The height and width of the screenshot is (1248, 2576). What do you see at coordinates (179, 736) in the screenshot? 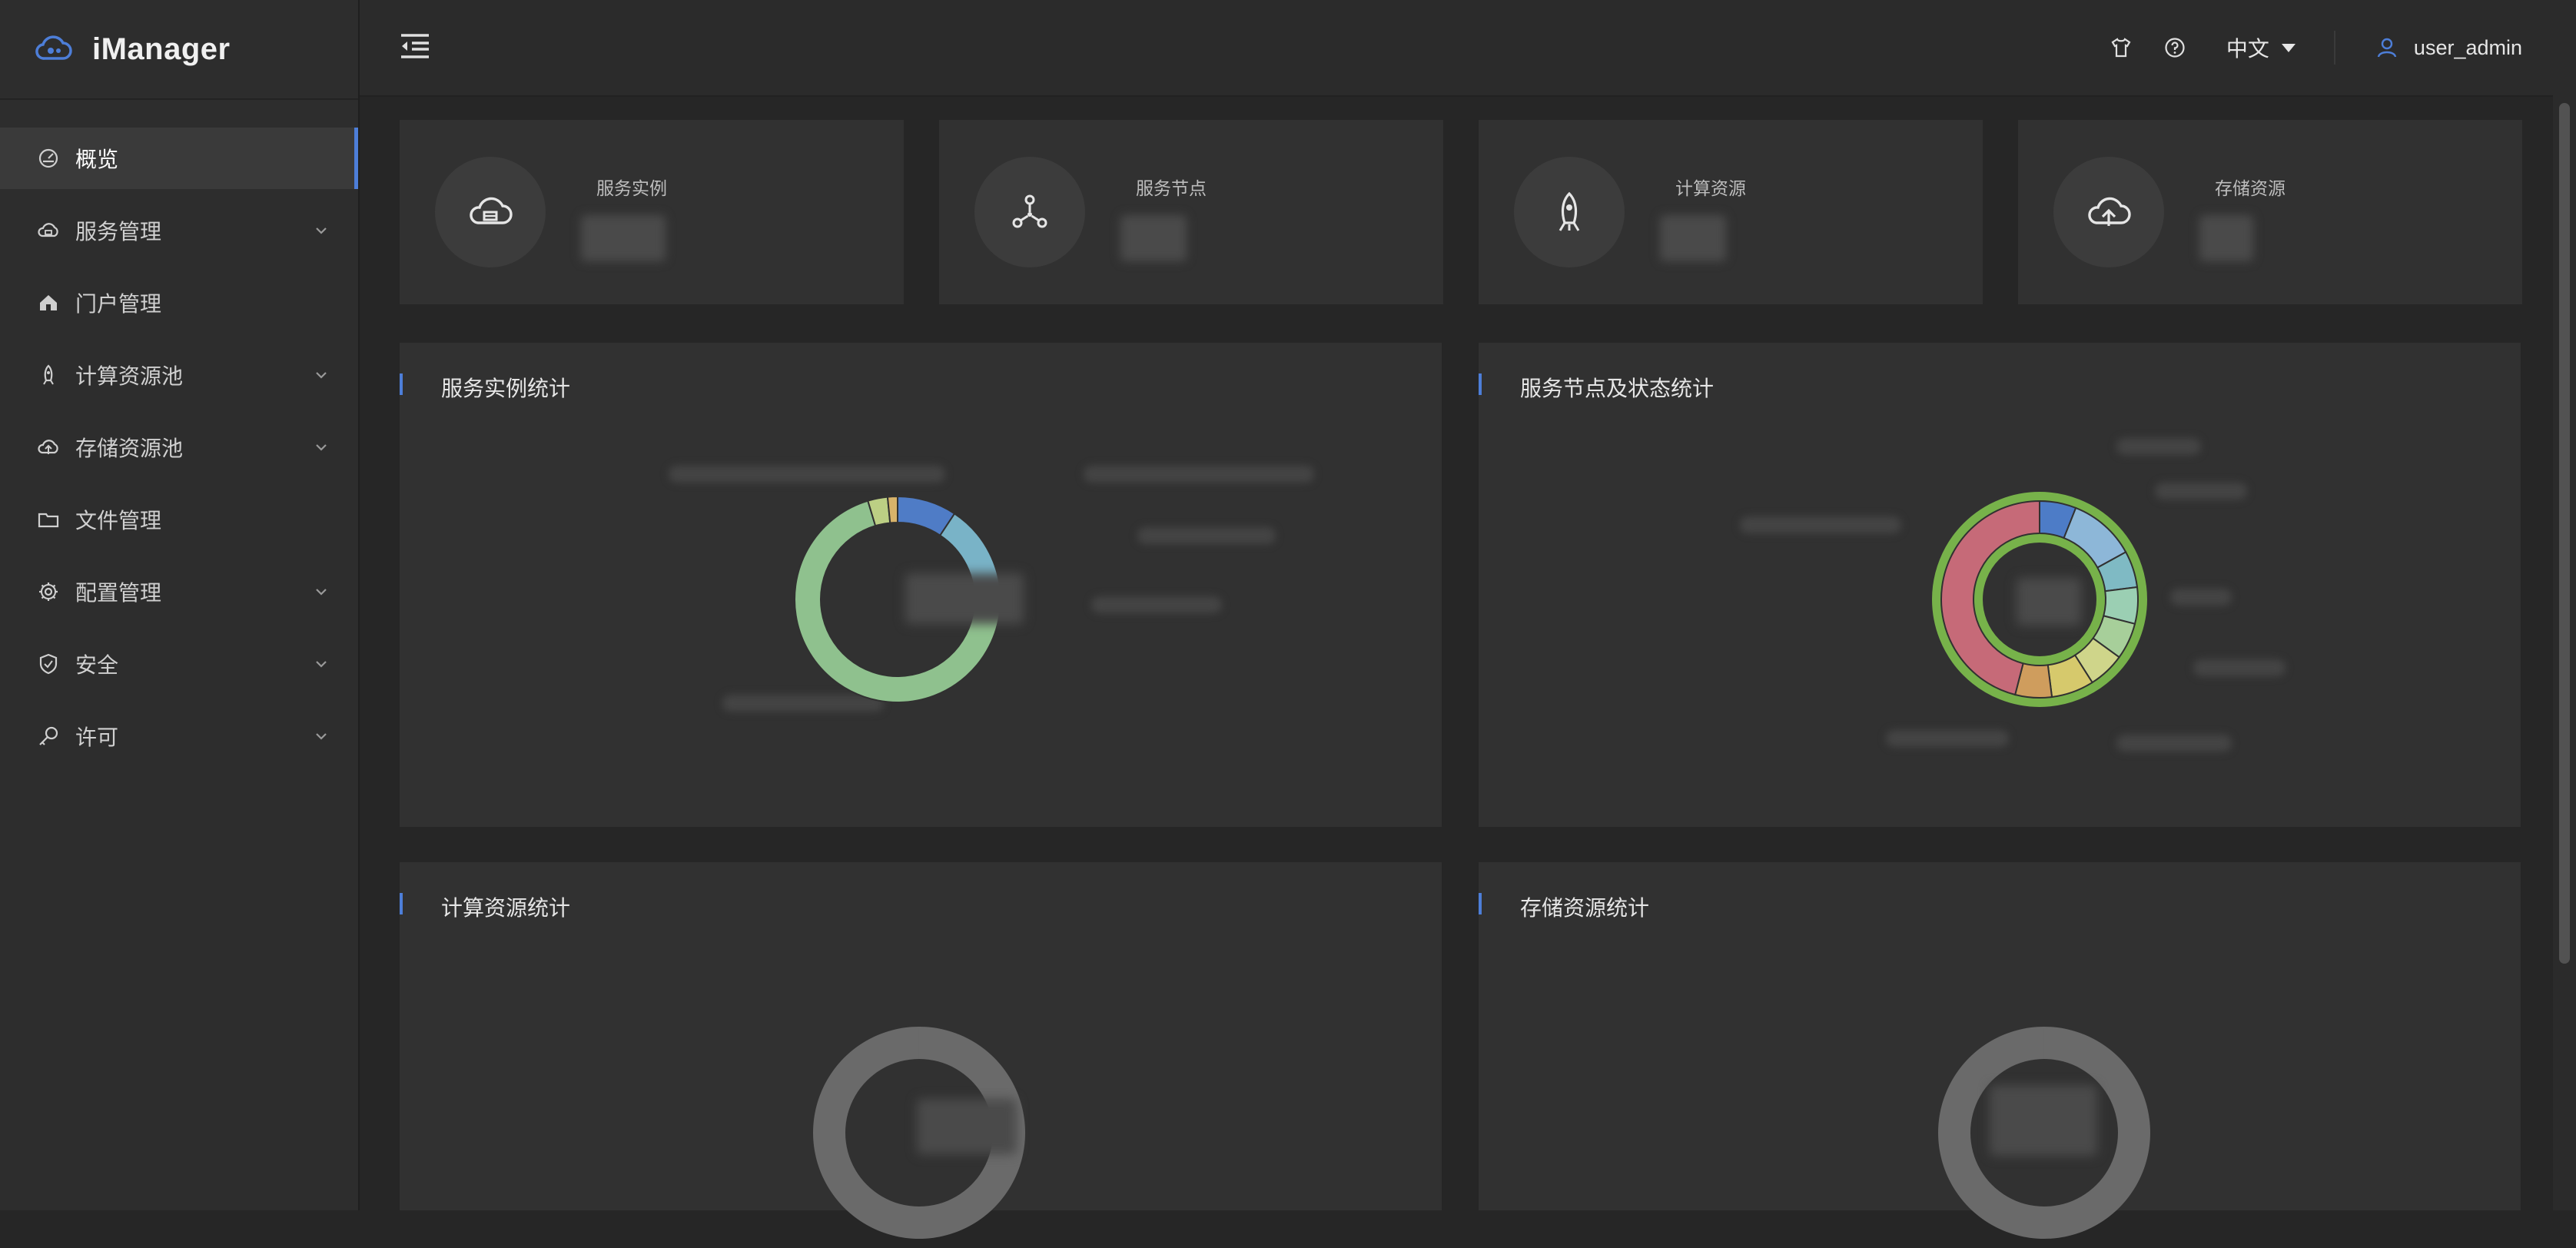
I see `sidebar-item-license: 许可` at bounding box center [179, 736].